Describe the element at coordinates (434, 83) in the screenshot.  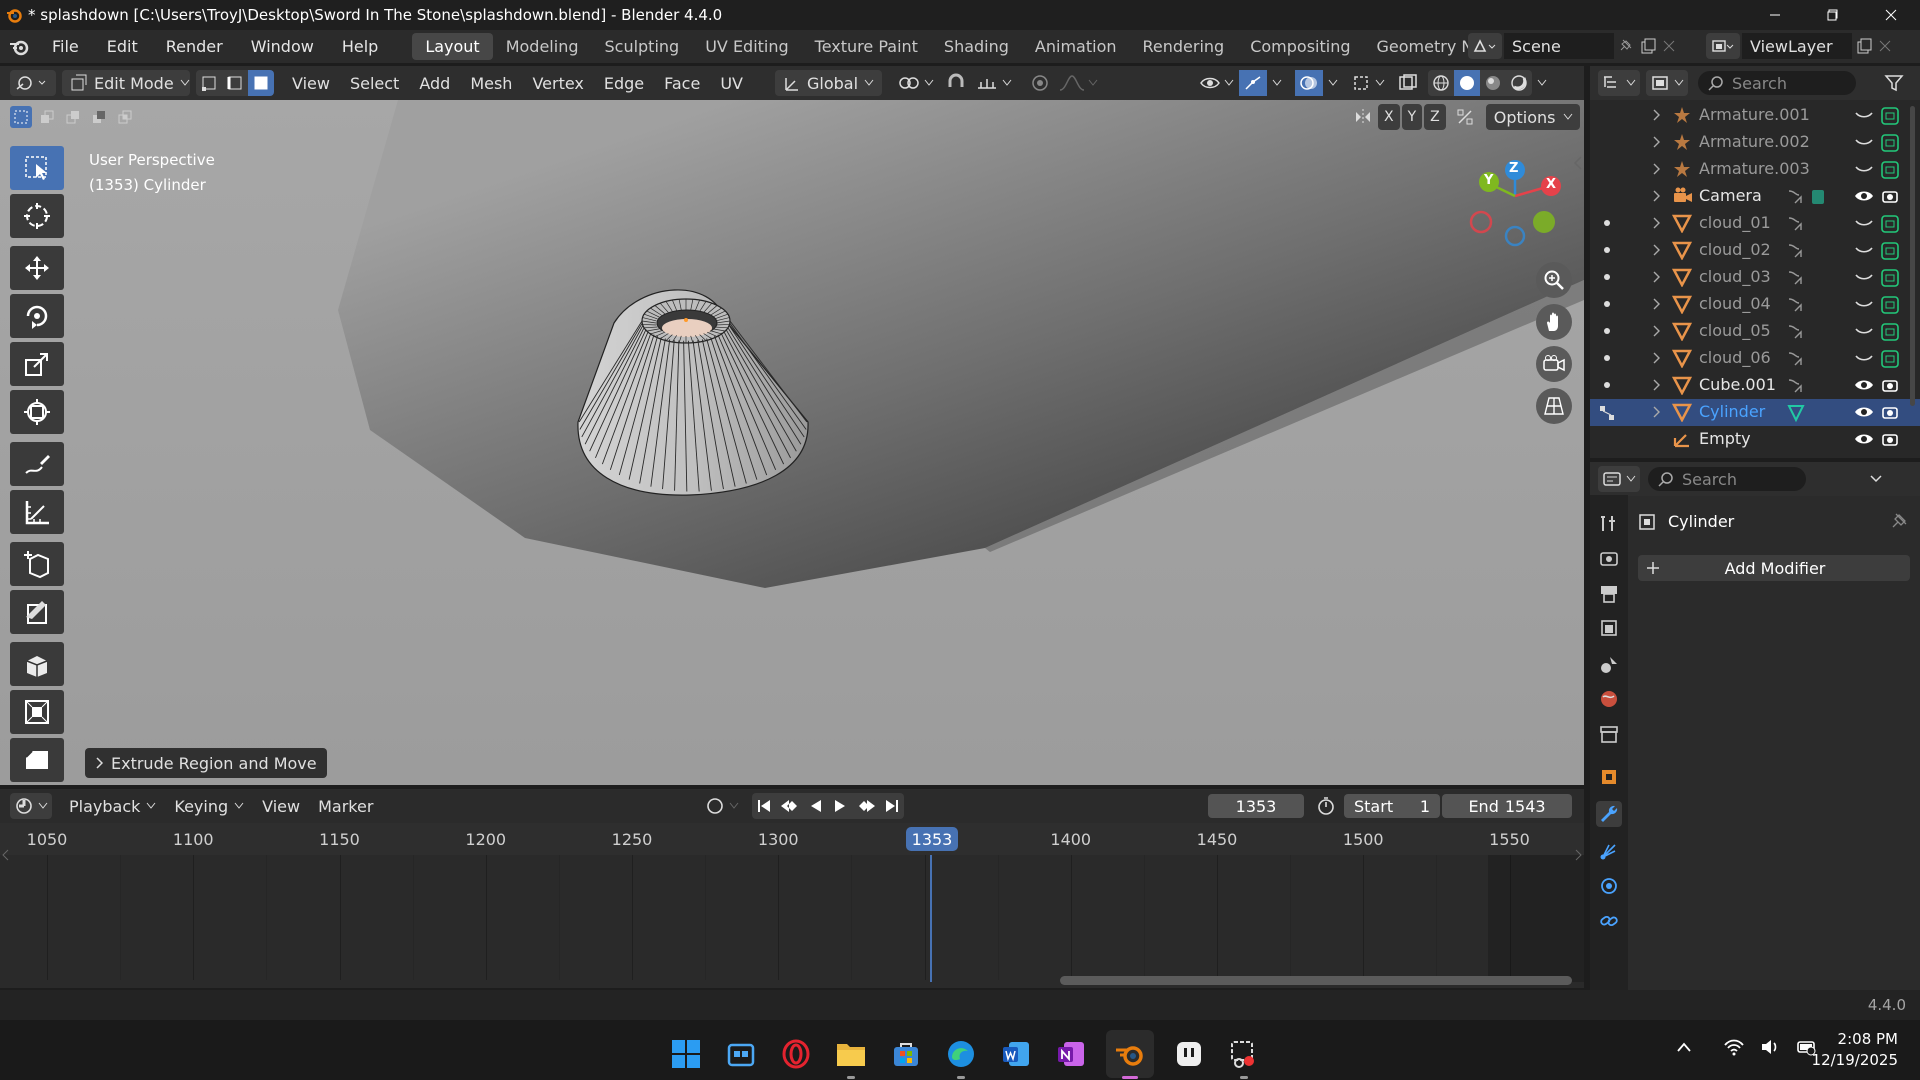
I see `viewport-menu-add: Add` at that location.